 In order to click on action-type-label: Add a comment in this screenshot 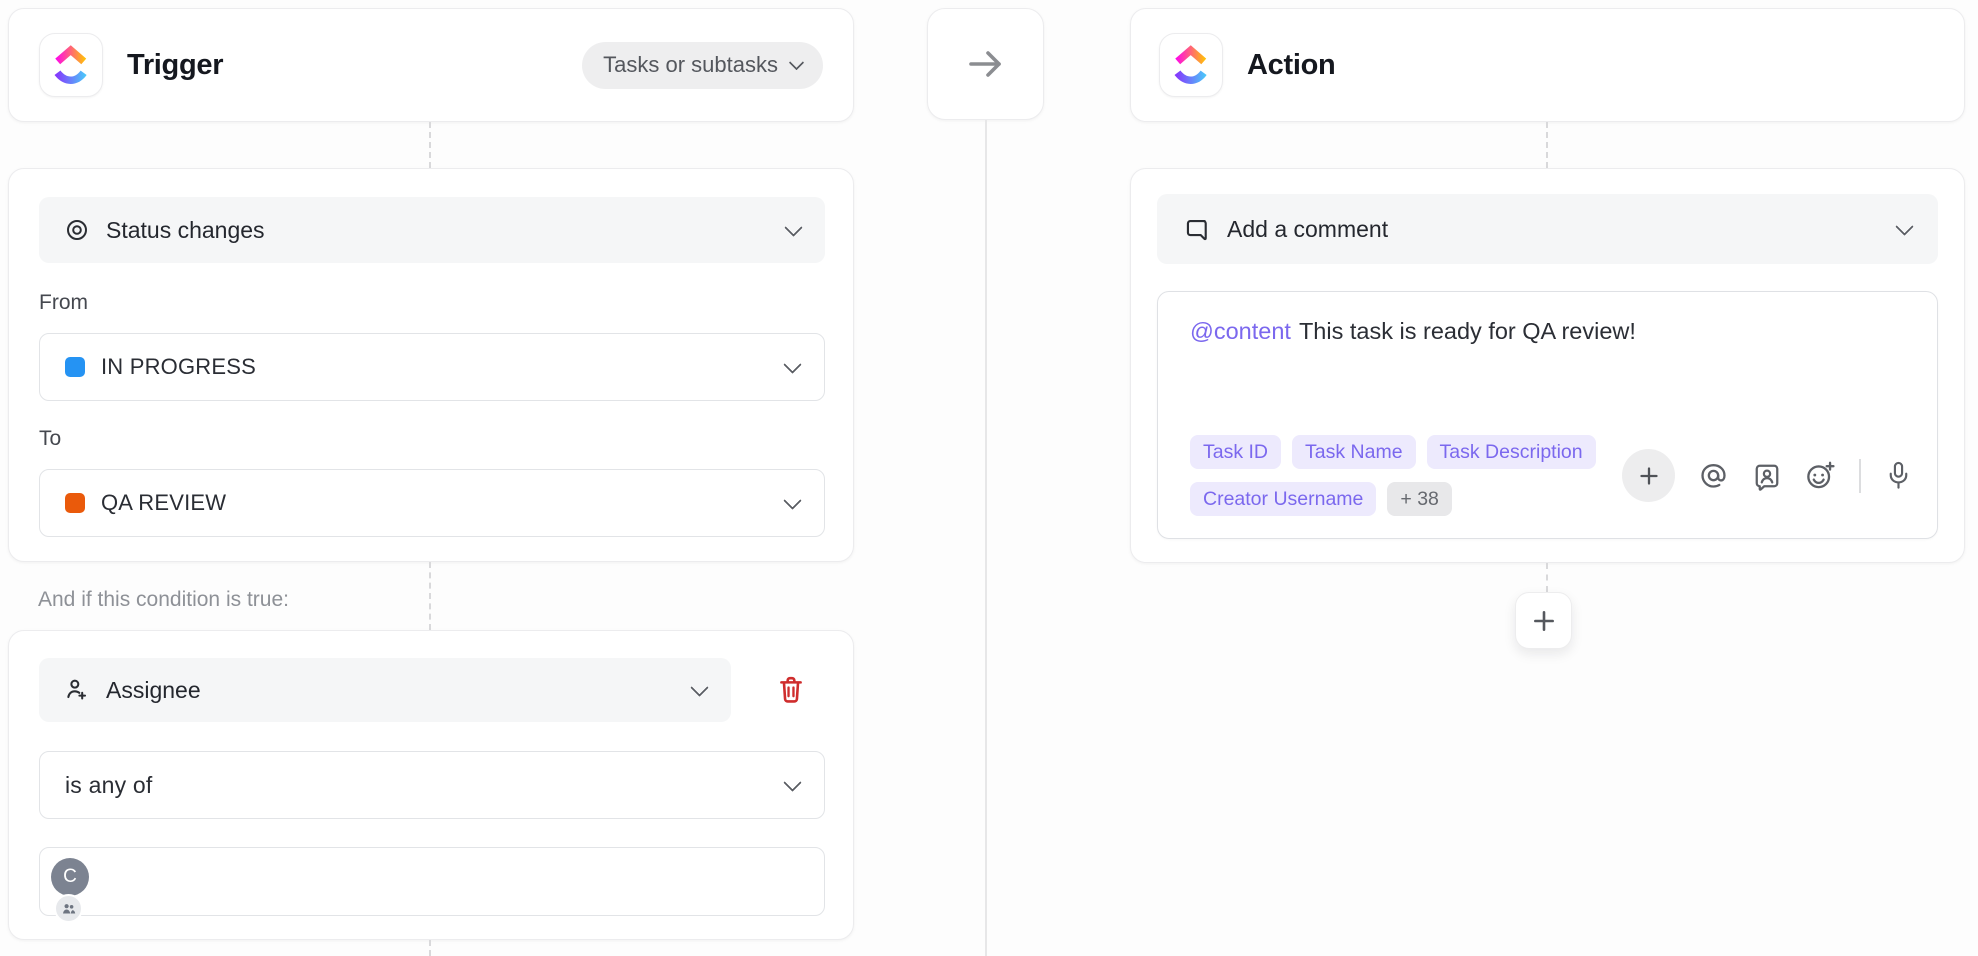, I will do `click(1308, 228)`.